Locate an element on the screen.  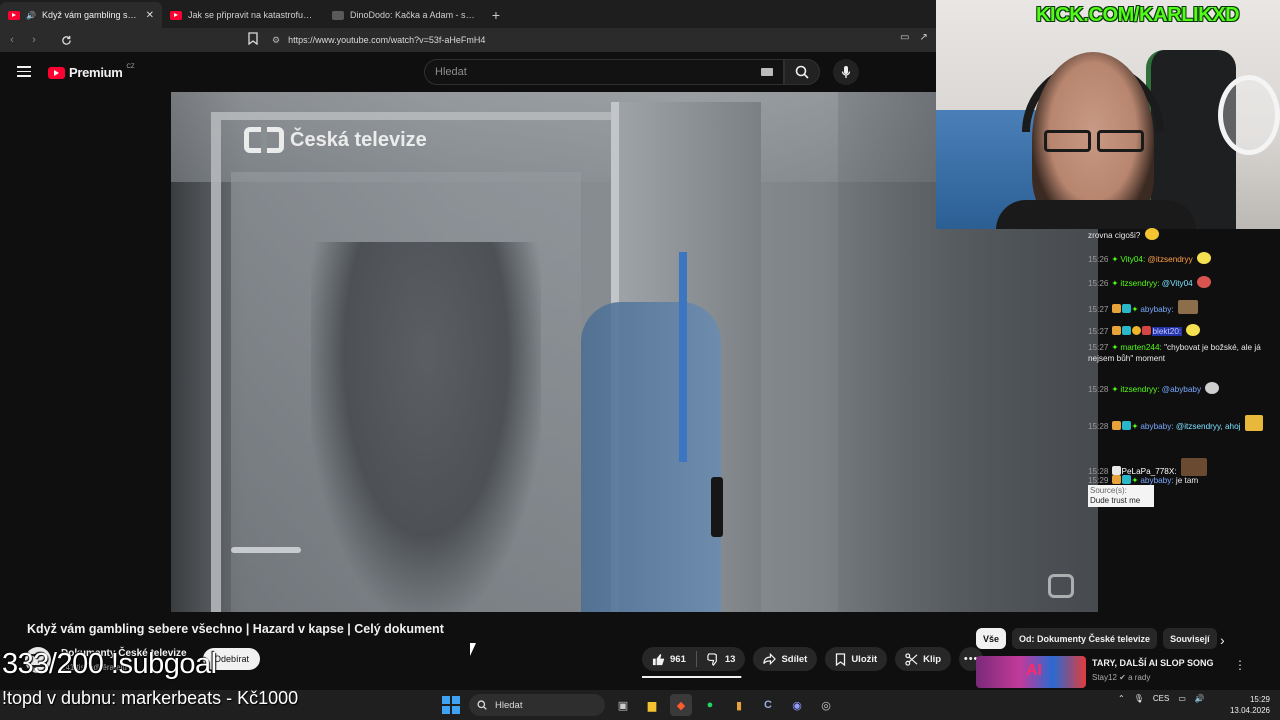
chip-all: Vše is located at coordinates (991, 638).